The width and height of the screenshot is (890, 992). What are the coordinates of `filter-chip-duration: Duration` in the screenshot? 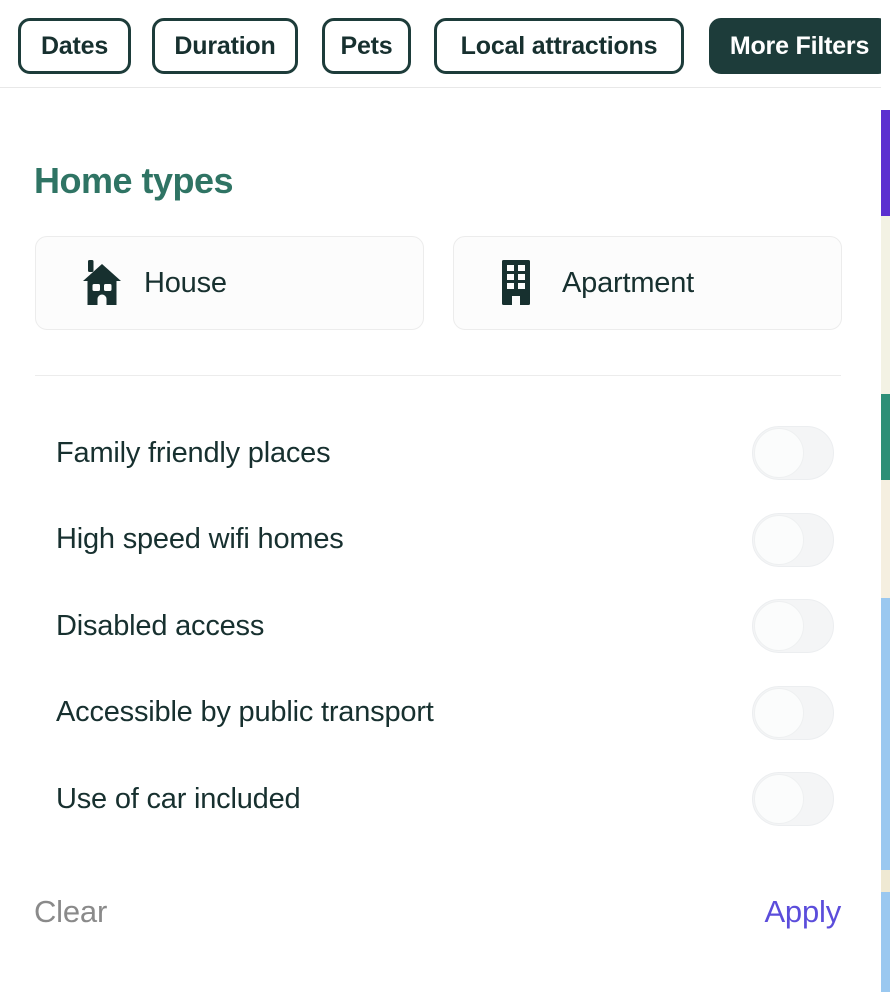 It's located at (225, 46).